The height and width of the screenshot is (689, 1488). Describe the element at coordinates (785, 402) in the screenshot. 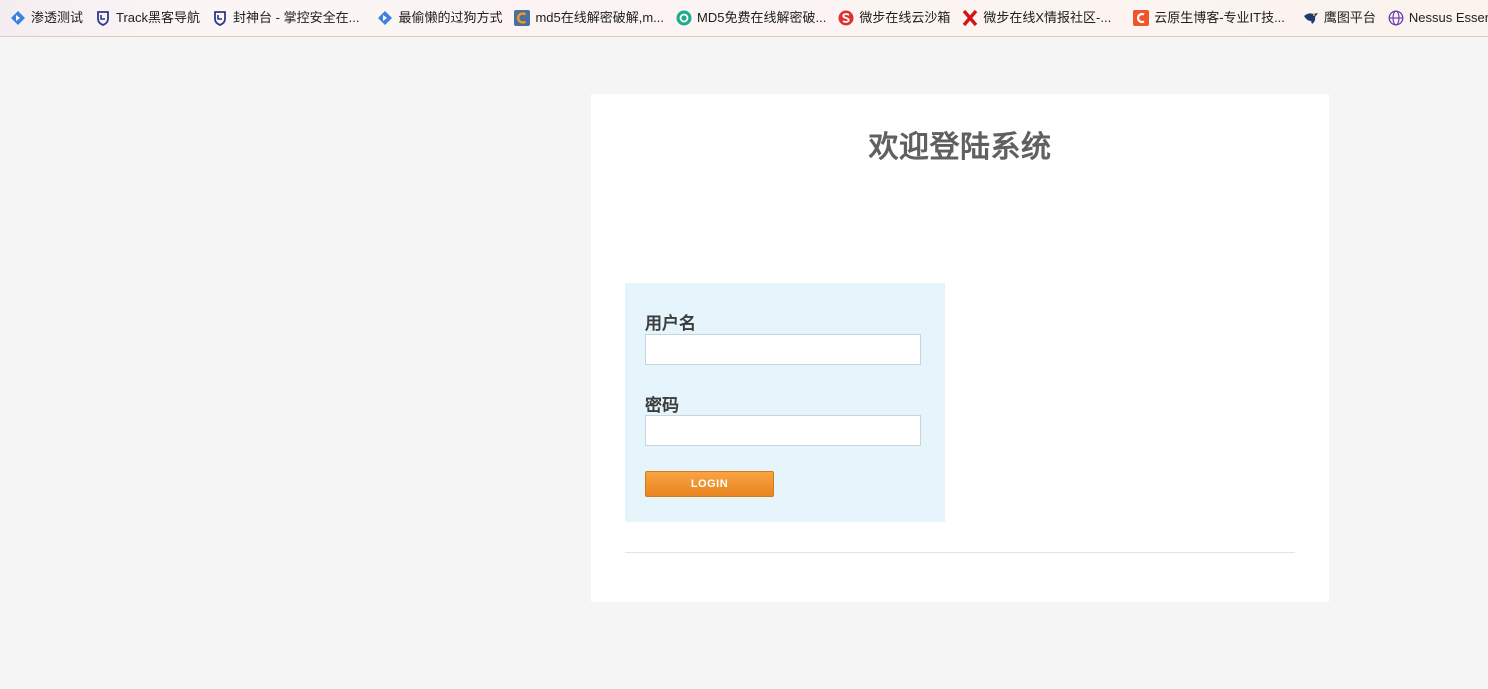

I see `login-form: 用户名 密码 LOGIN` at that location.